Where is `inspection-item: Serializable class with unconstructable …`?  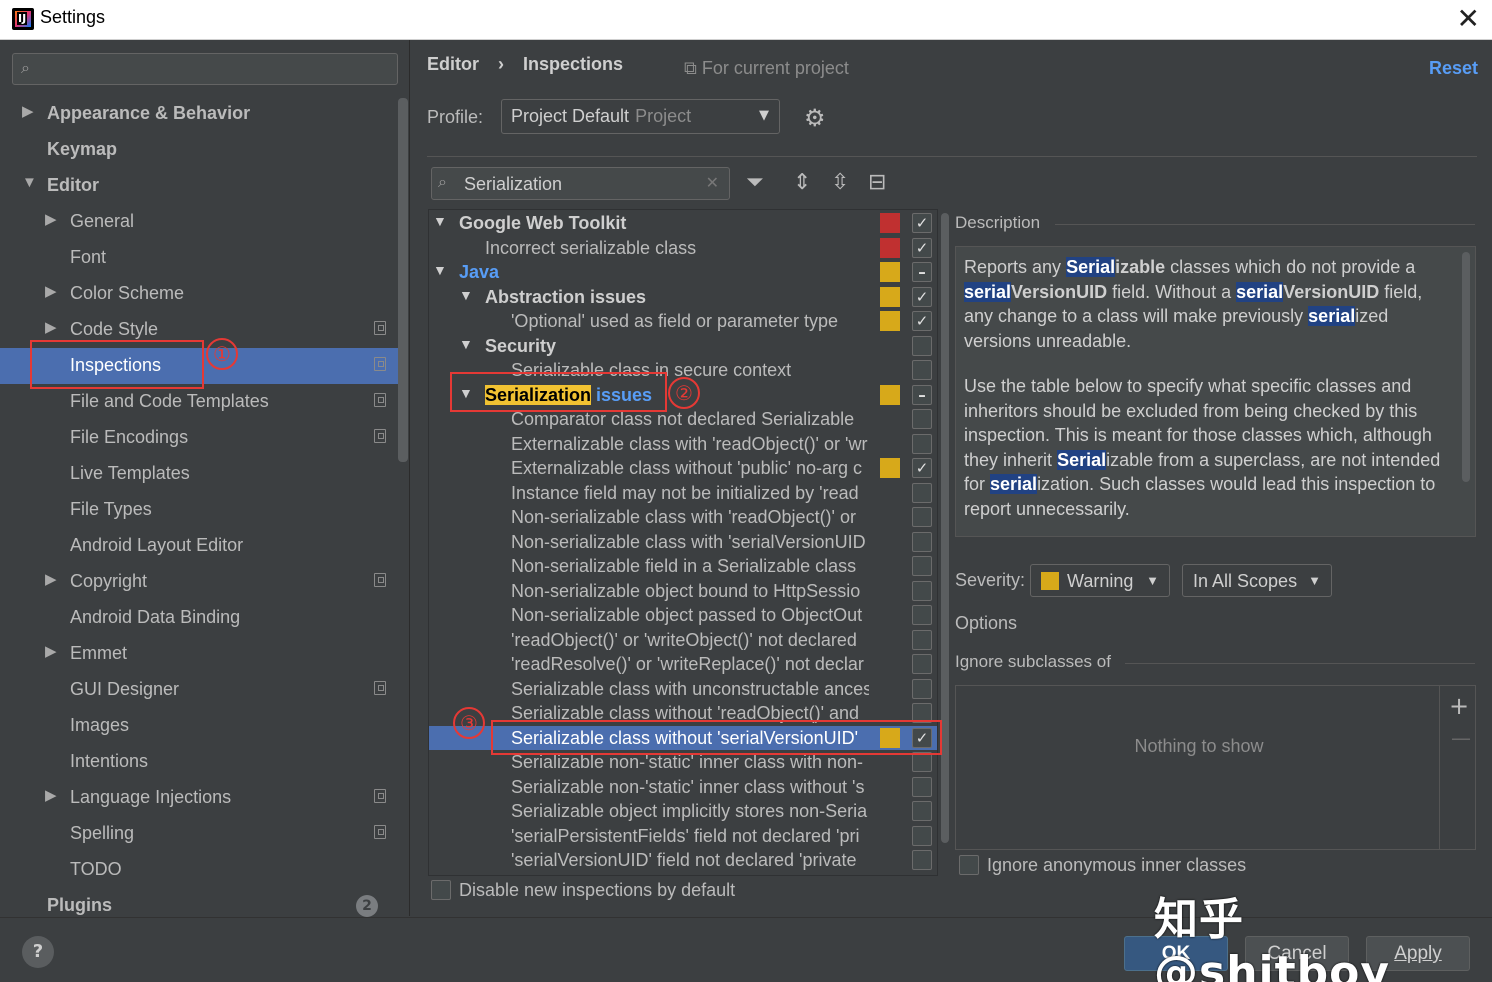 inspection-item: Serializable class with unconstructable … is located at coordinates (683, 689).